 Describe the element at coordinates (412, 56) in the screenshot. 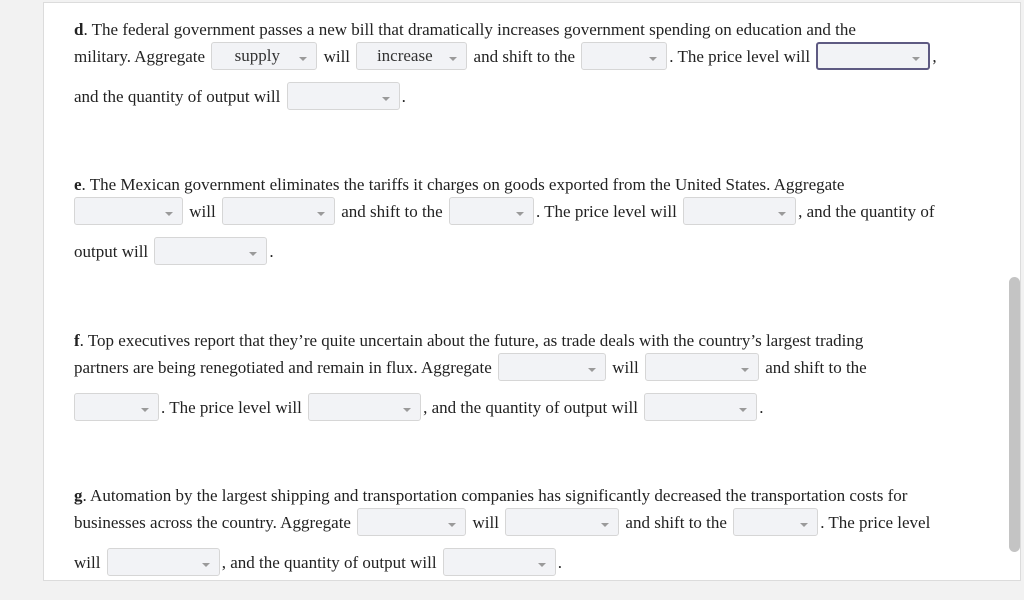

I see `direction-dropdown: increase` at that location.